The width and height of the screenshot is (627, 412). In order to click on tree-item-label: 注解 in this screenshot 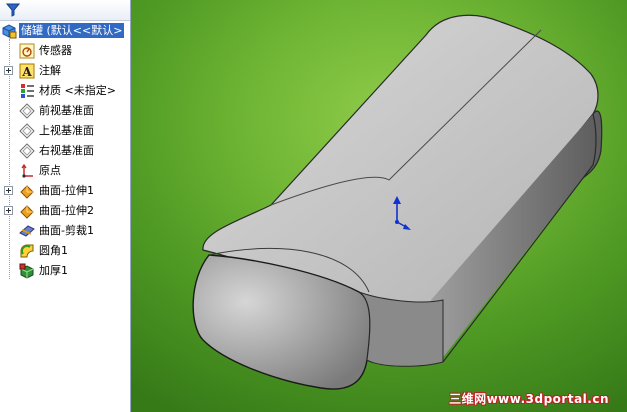, I will do `click(50, 70)`.